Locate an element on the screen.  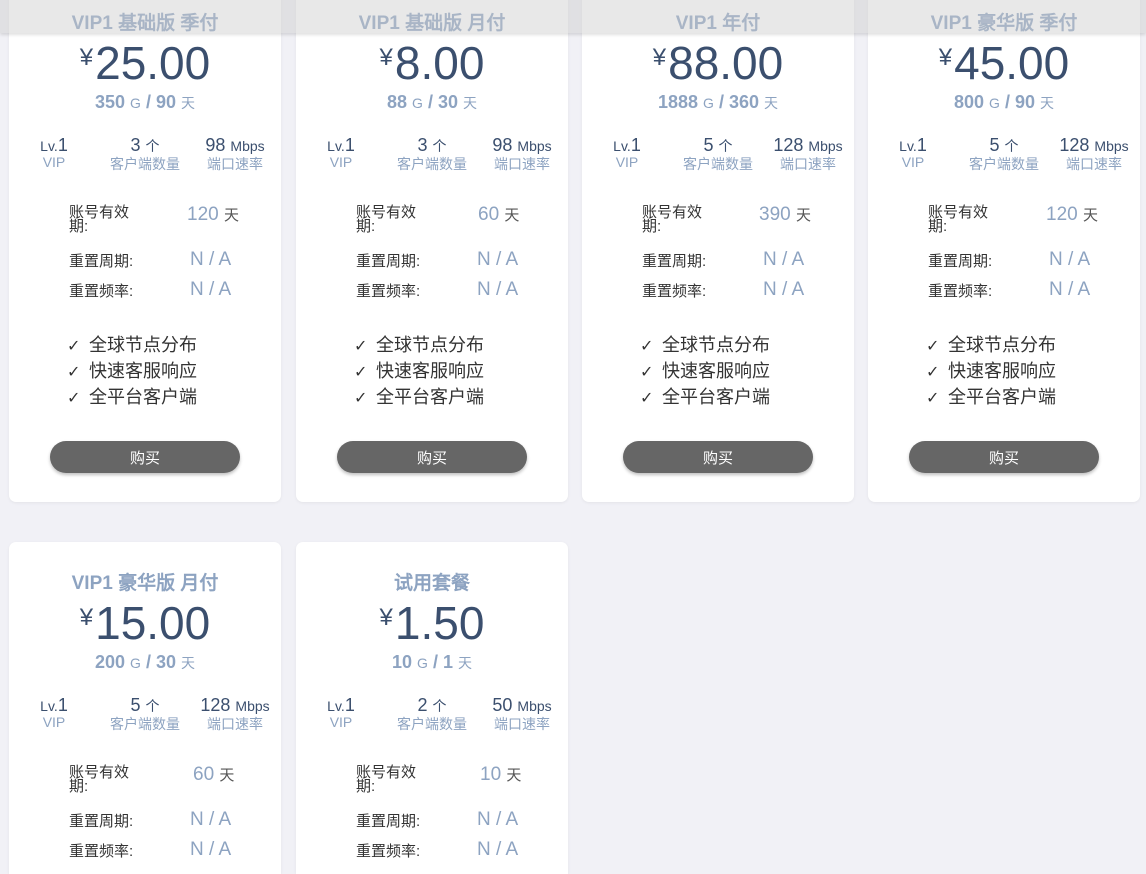
price-amount: 8.00 is located at coordinates (439, 63).